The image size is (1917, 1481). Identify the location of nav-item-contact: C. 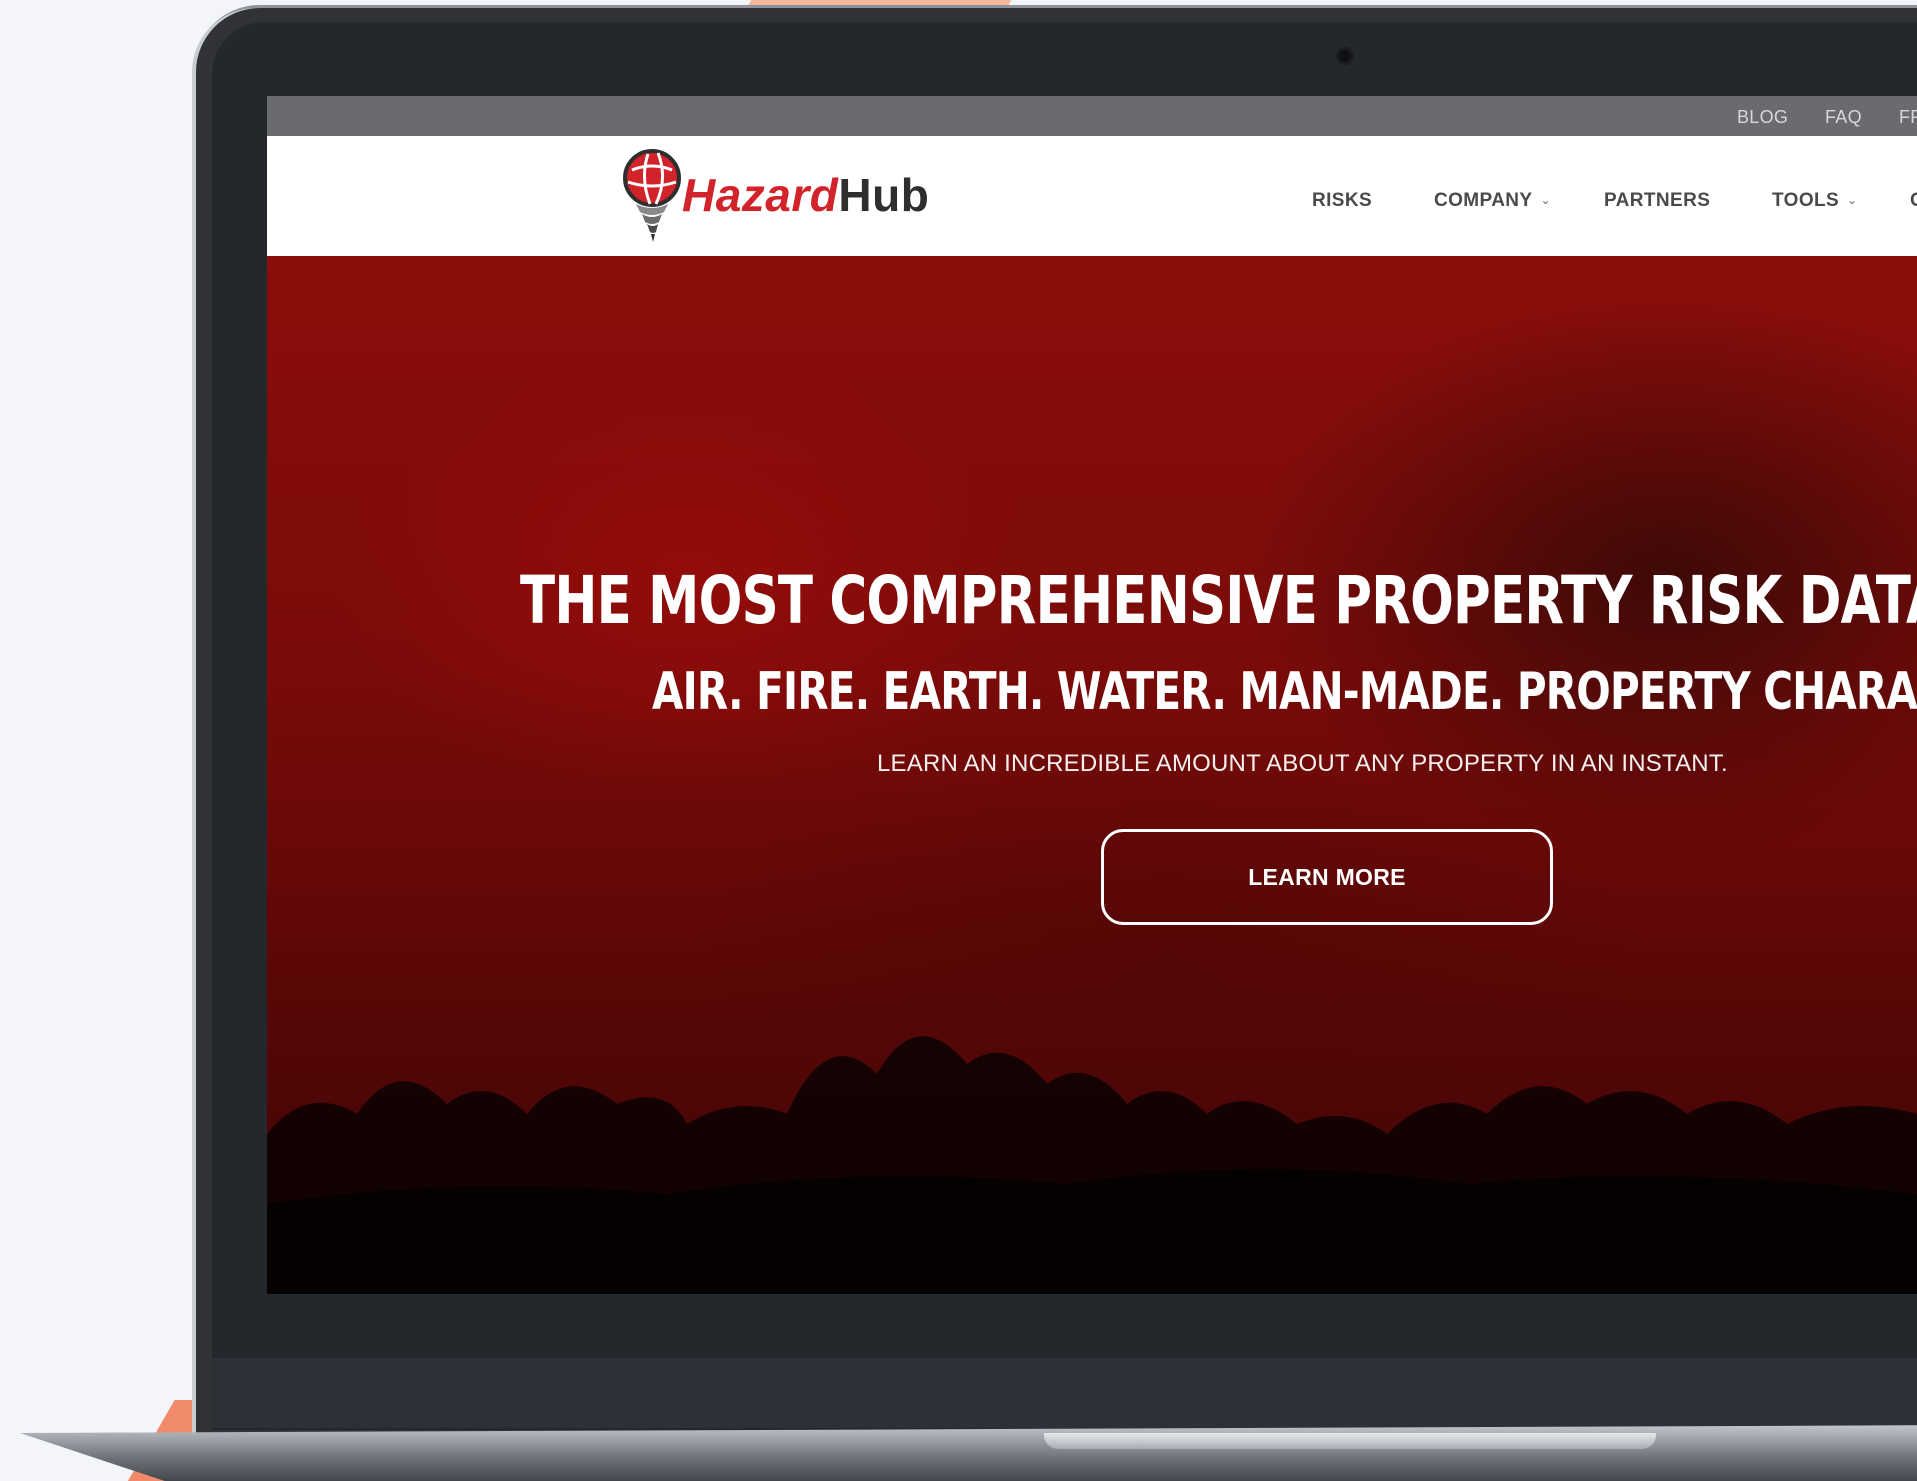
(1913, 201).